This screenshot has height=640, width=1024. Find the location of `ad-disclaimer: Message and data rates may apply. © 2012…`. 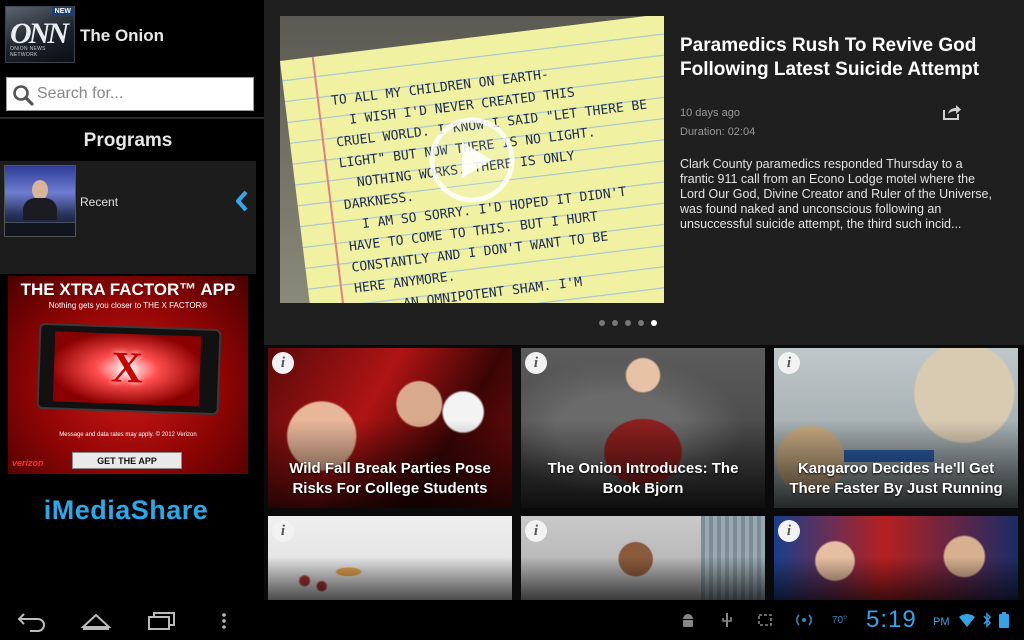

ad-disclaimer: Message and data rates may apply. © 2012… is located at coordinates (128, 435).